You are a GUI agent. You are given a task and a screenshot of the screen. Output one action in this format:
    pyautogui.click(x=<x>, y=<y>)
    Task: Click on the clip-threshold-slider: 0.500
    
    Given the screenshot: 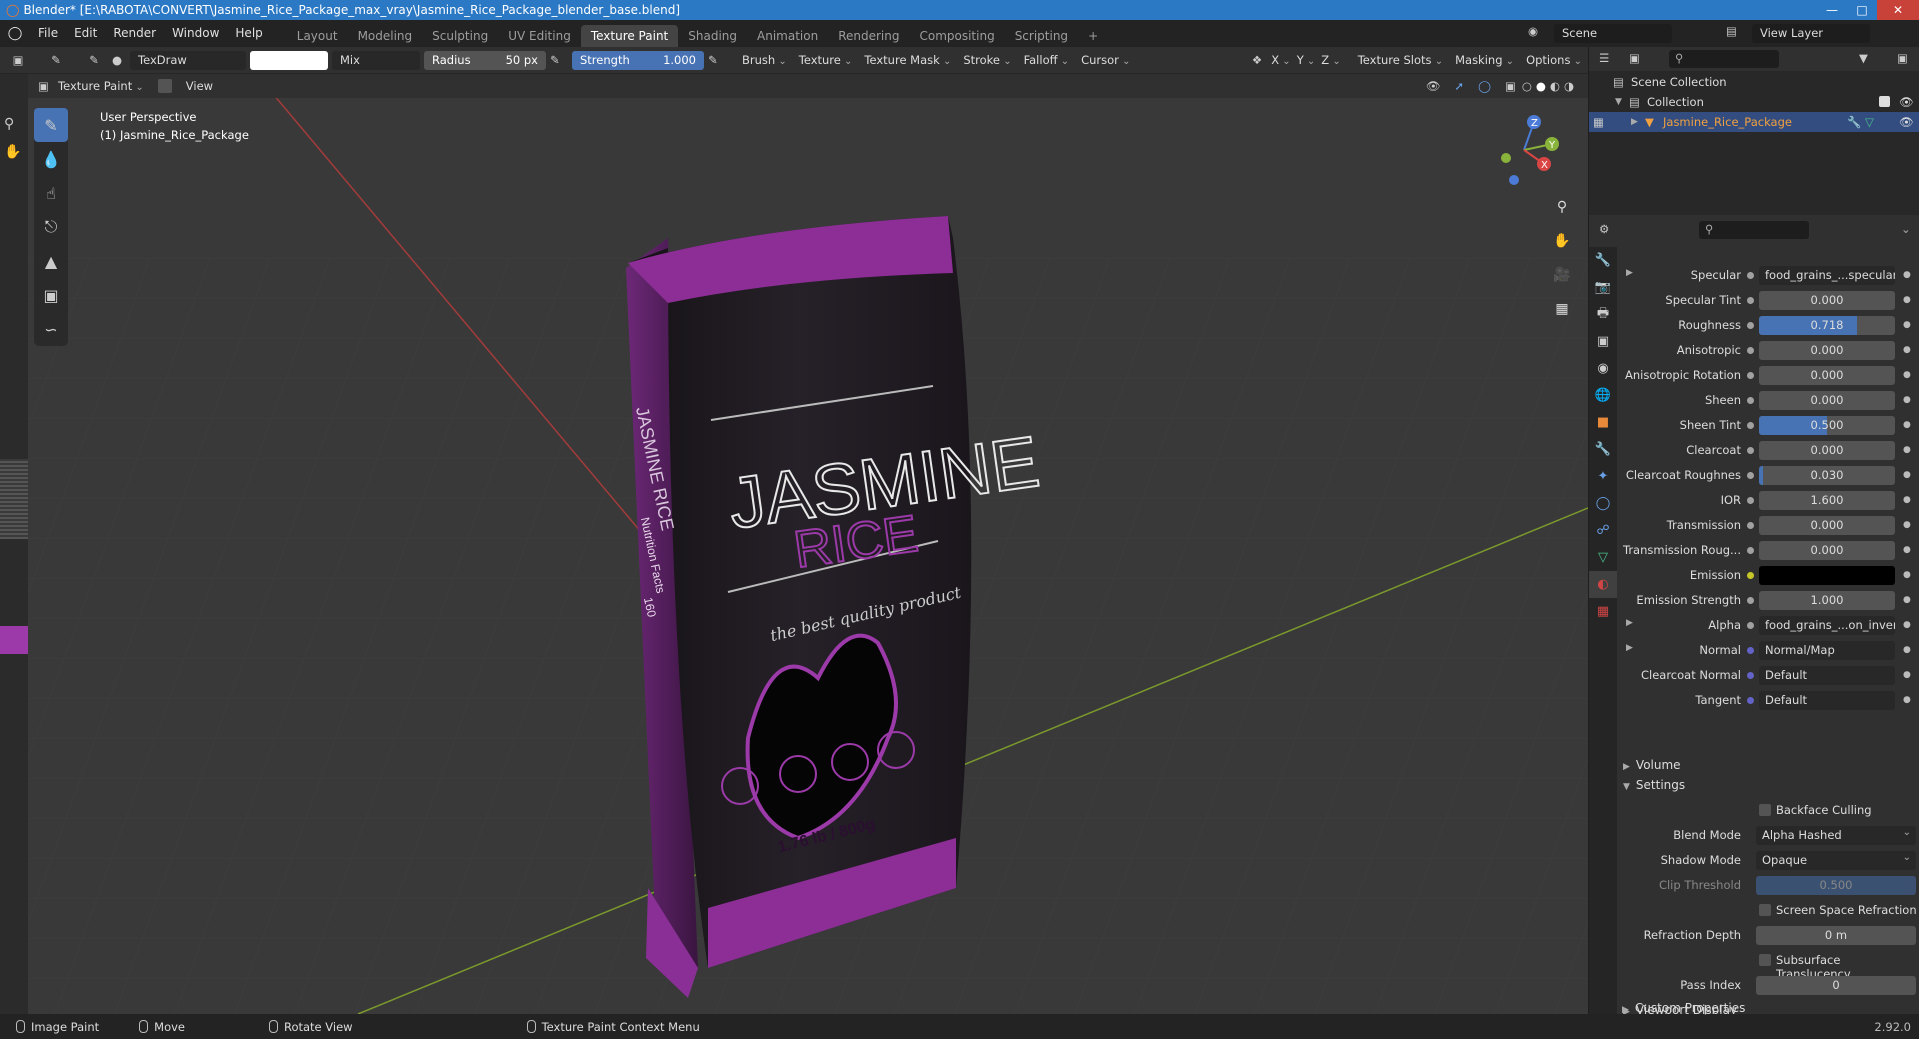 What is the action you would take?
    pyautogui.click(x=1836, y=885)
    